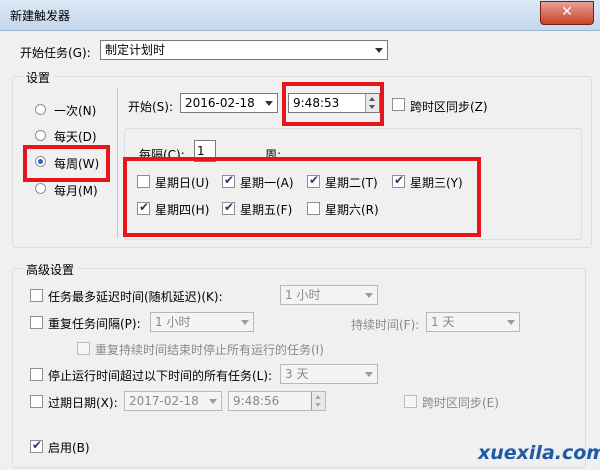 The height and width of the screenshot is (470, 600). I want to click on begin-task-select: 制定计划时, so click(244, 50).